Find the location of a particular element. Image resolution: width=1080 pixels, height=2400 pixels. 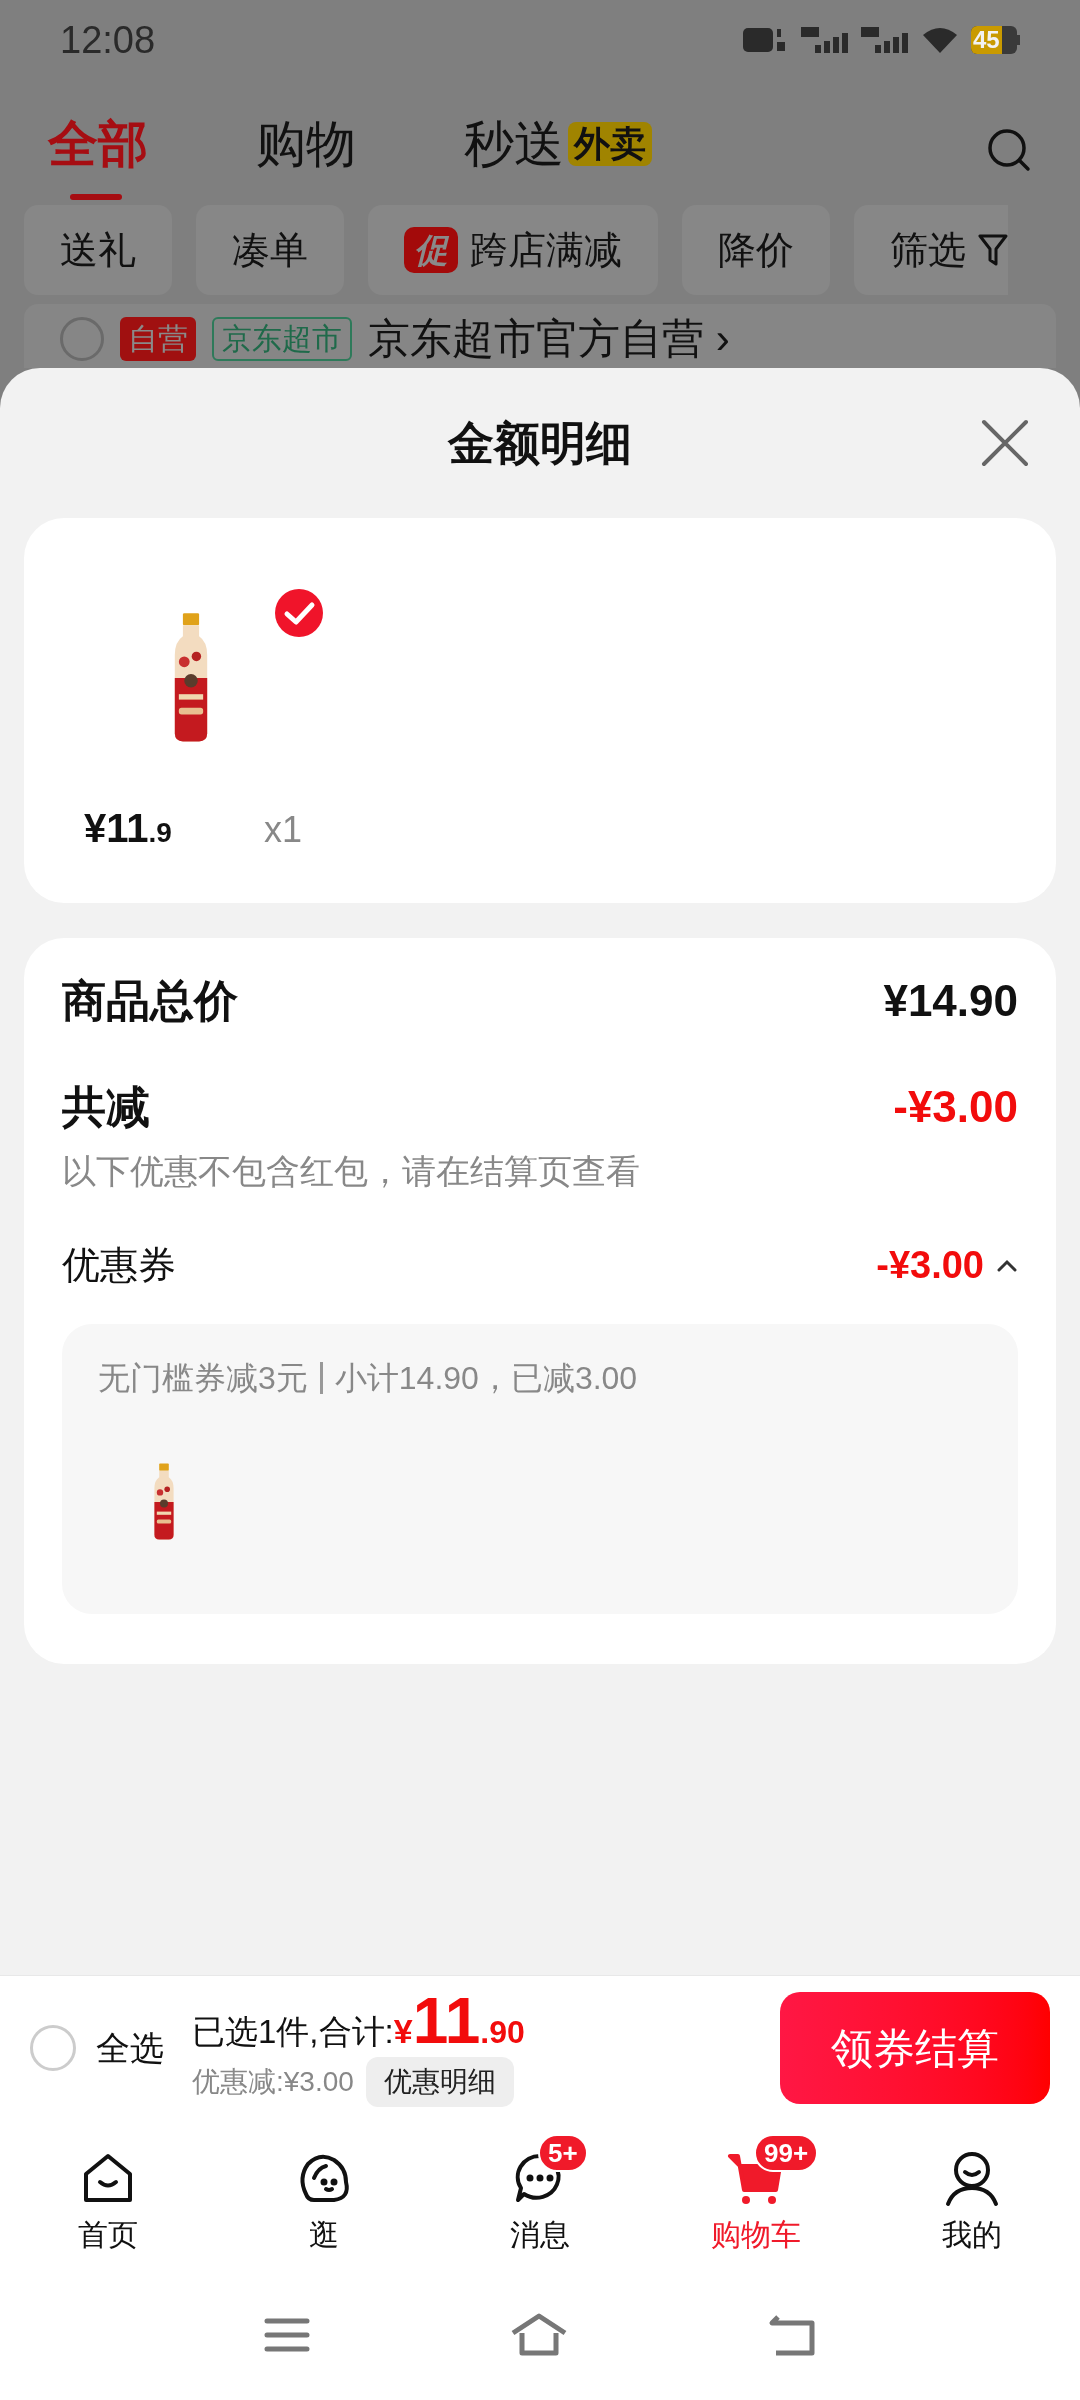

battery-level: 45 is located at coordinates (986, 40).